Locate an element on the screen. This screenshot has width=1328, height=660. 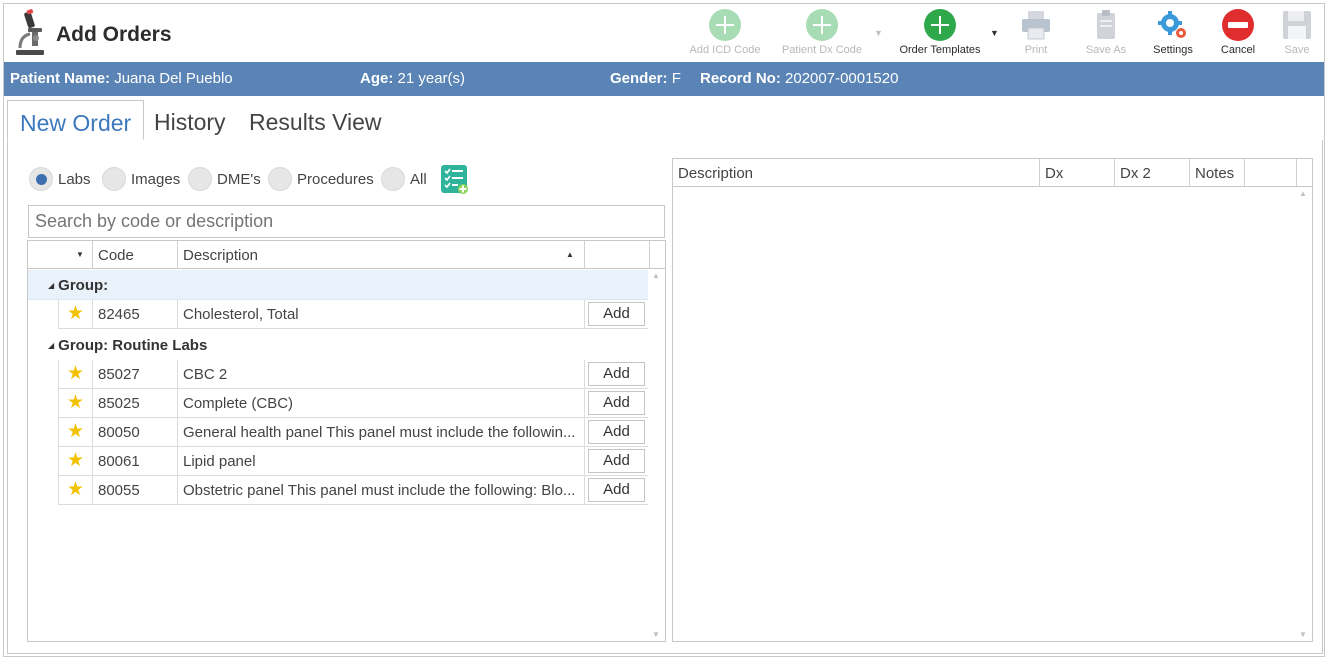
group-label: Group: is located at coordinates (83, 285).